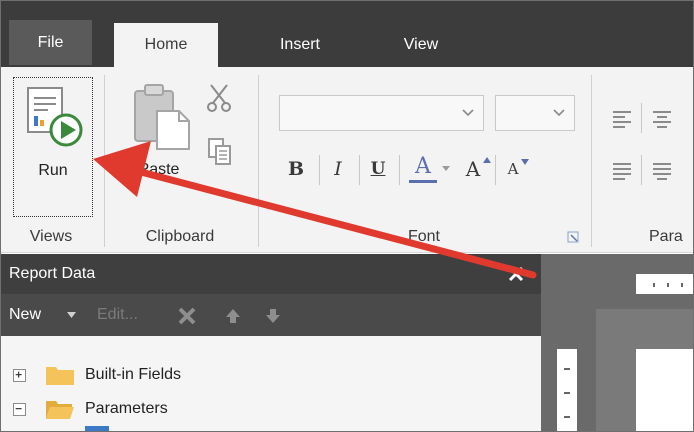 The image size is (694, 432). What do you see at coordinates (296, 169) in the screenshot?
I see `bold-button: B` at bounding box center [296, 169].